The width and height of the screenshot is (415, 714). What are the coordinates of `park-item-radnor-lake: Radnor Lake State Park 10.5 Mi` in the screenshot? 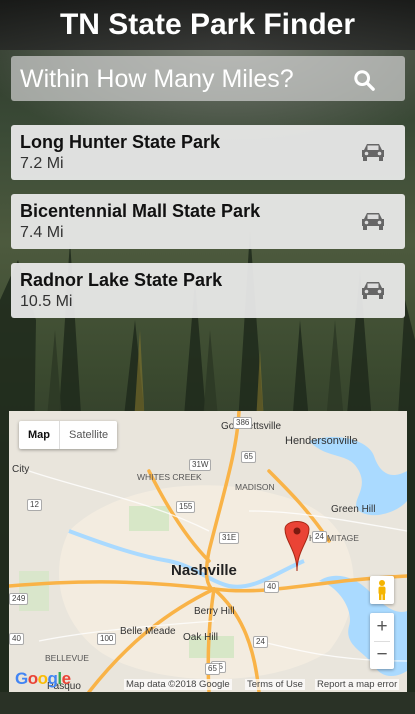 It's located at (208, 290).